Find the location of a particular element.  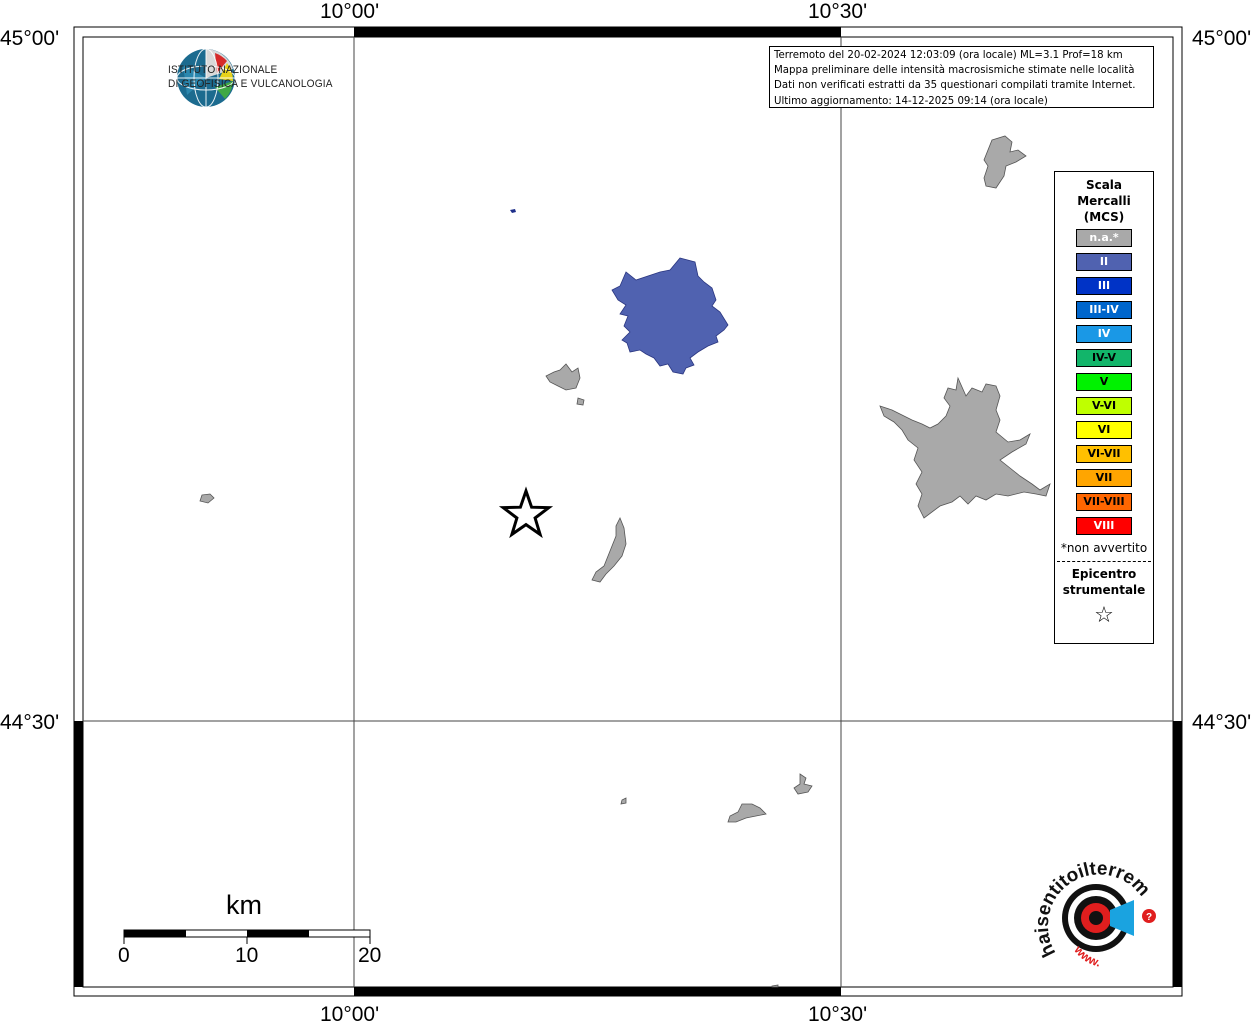

legend-epicenter-line1: Epicentro is located at coordinates (1104, 574).